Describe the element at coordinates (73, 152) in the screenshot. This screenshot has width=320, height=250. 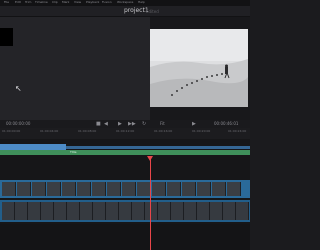
I see `title-clip-label: Title` at that location.